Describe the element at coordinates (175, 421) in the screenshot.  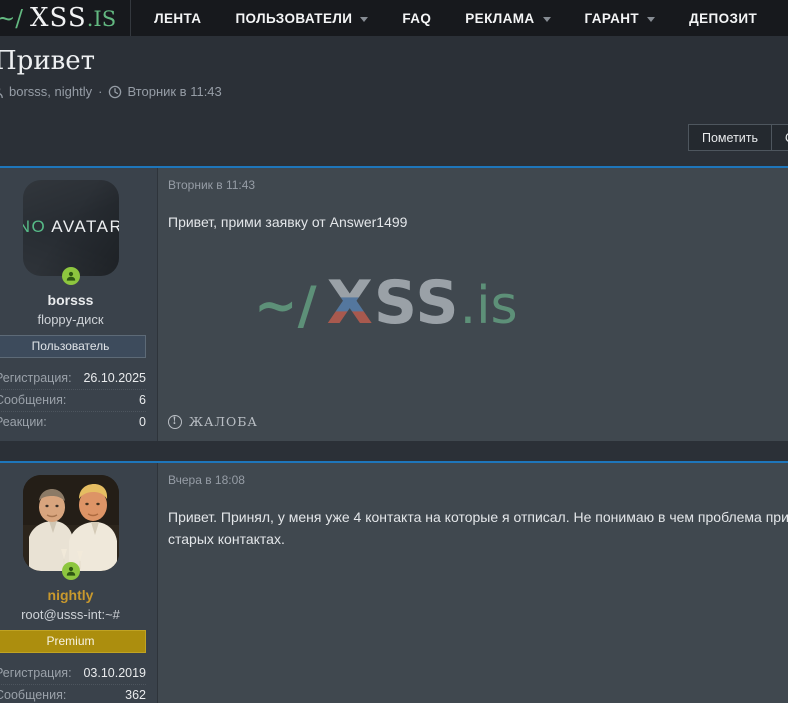
I see `report-icon: !` at that location.